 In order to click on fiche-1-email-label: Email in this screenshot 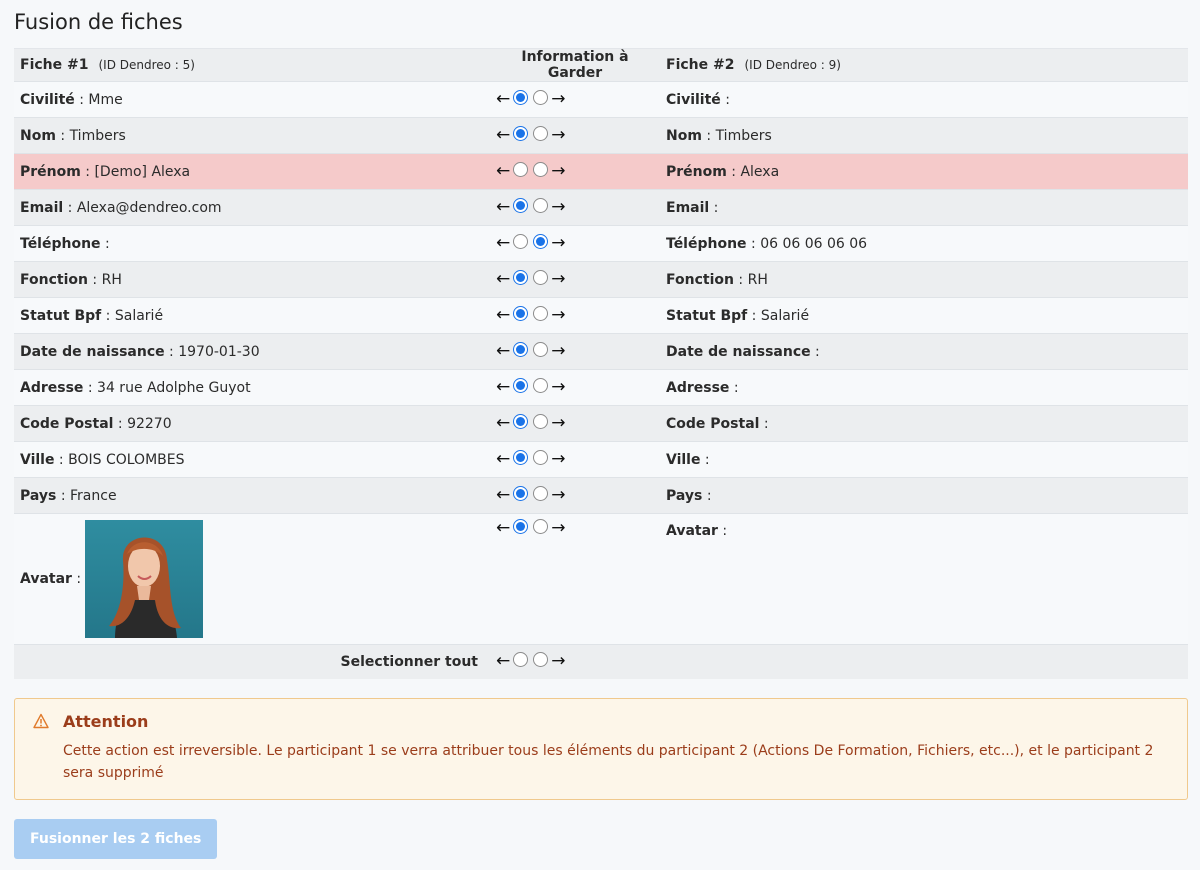, I will do `click(42, 207)`.